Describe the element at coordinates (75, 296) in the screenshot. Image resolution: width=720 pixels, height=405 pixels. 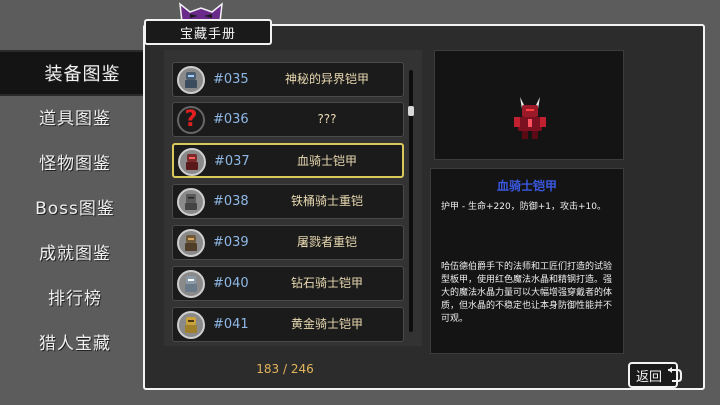
I see `nav-item-leaderboard: 排行榜` at that location.